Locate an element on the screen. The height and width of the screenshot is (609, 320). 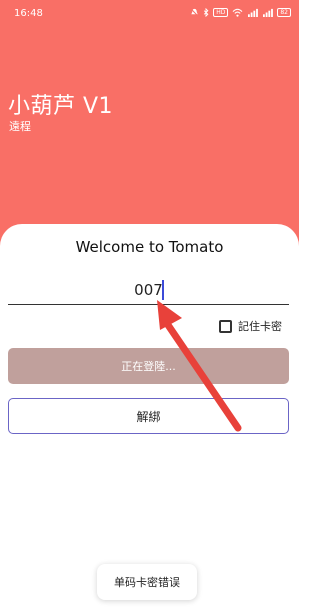
status-bar: 16:48 HD 82 is located at coordinates (149, 13).